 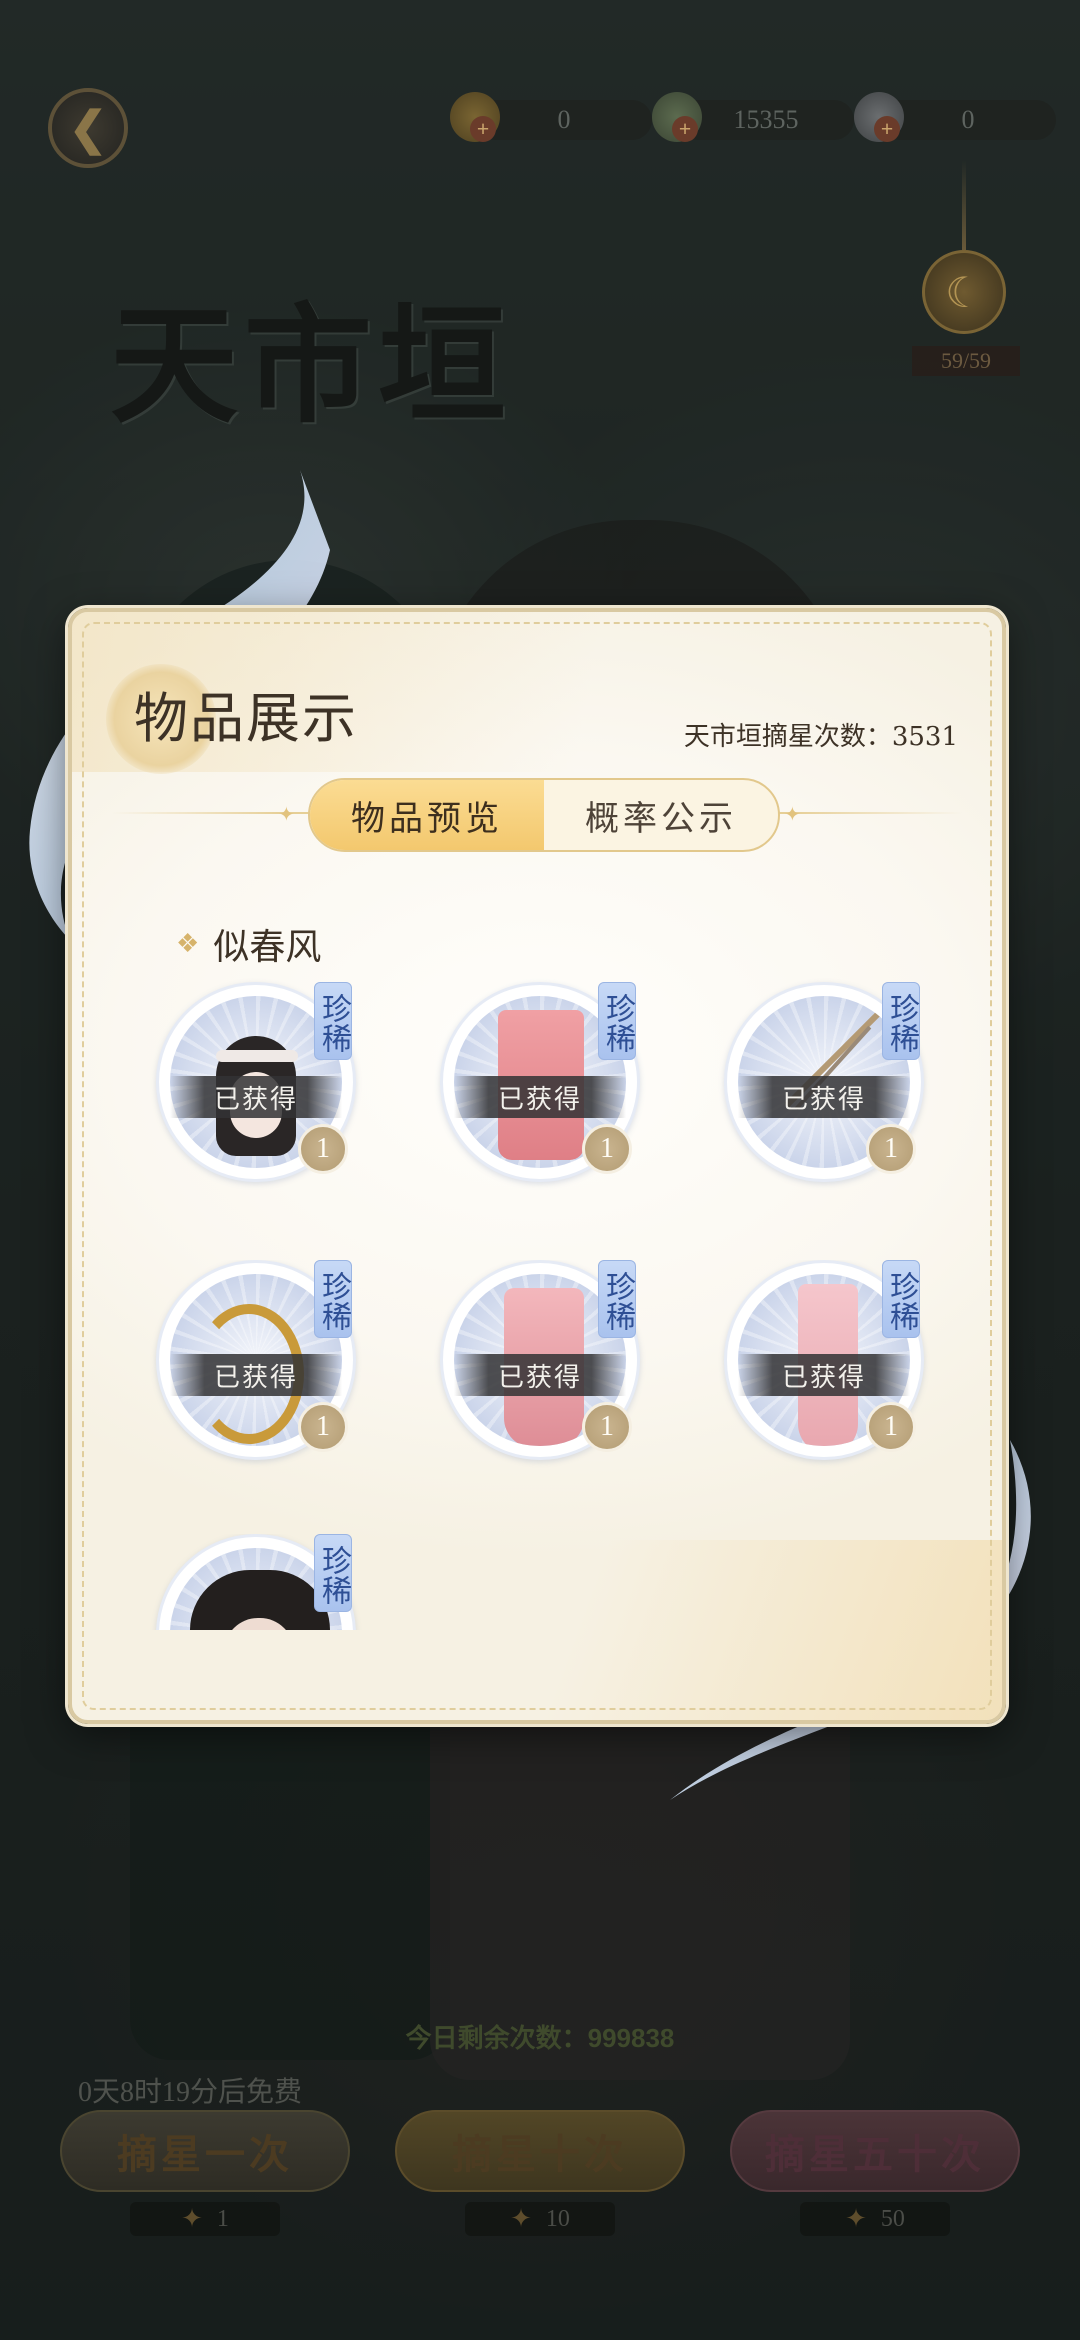 I want to click on page-title: 天市垣, so click(x=311, y=366).